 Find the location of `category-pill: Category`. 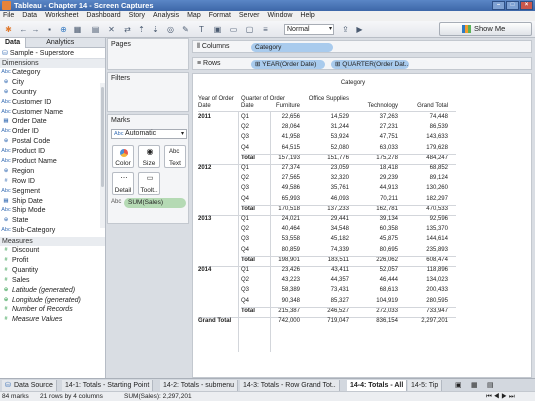

category-pill: Category is located at coordinates (292, 47).